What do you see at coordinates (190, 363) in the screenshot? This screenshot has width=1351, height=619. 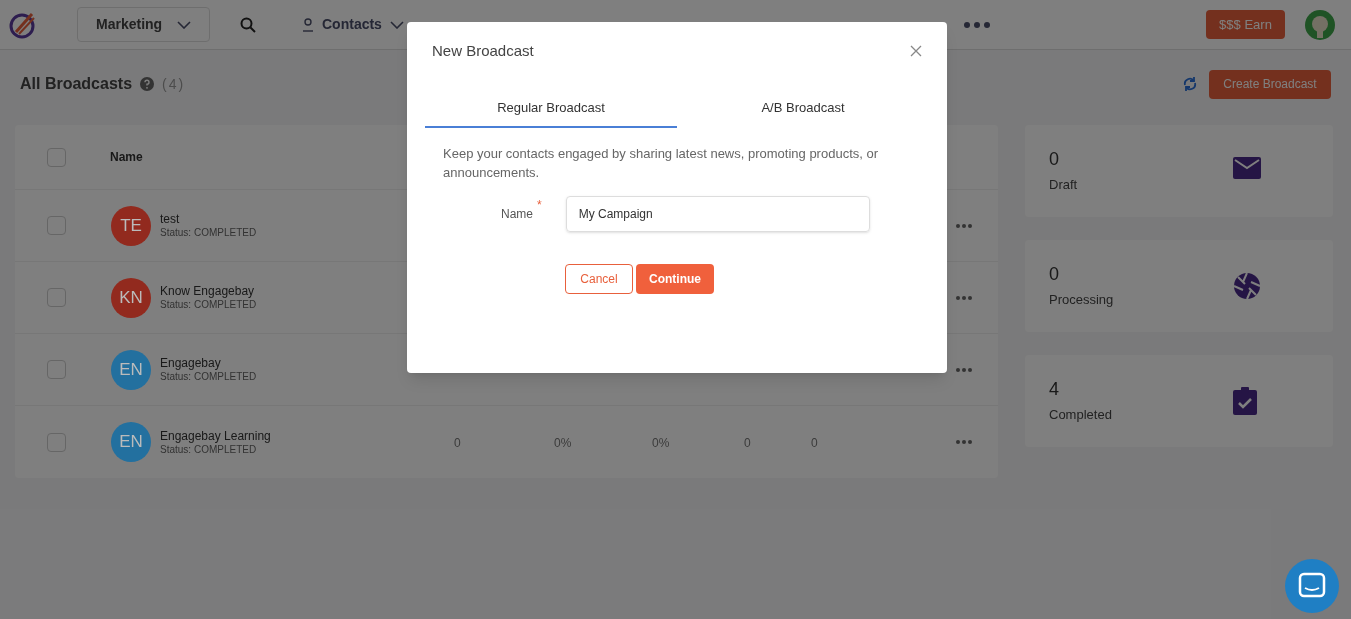 I see `broadcast-name: Engagebay` at bounding box center [190, 363].